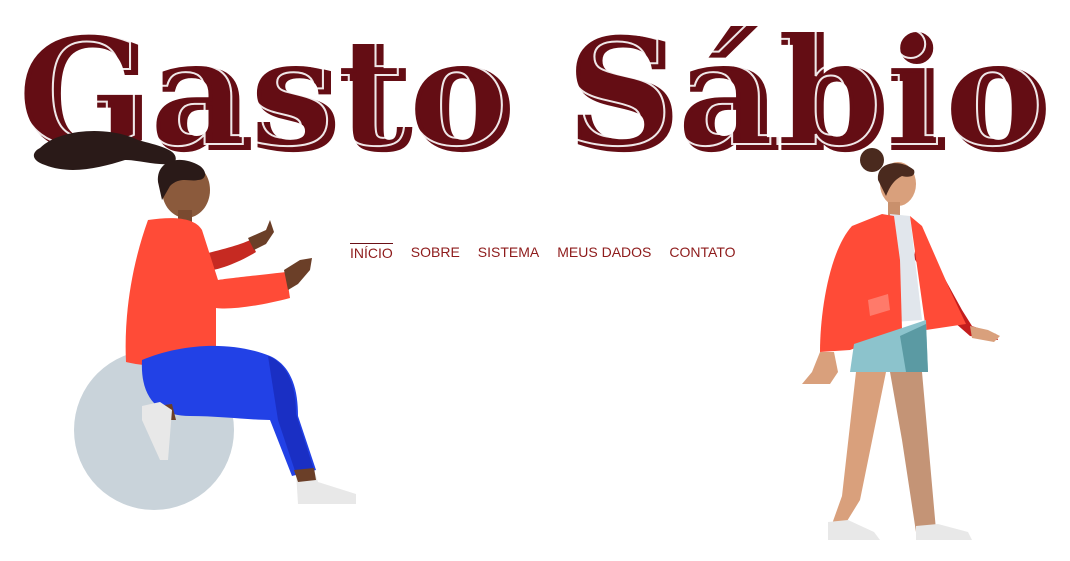  What do you see at coordinates (872, 160) in the screenshot?
I see `hair-bun` at bounding box center [872, 160].